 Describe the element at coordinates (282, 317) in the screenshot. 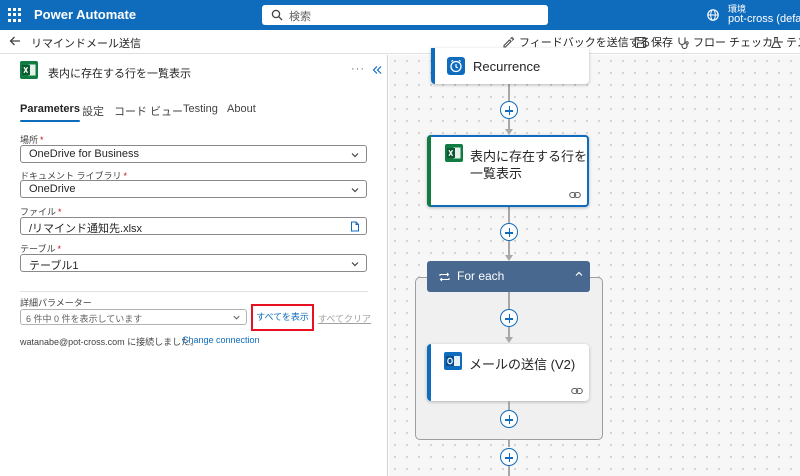

I see `show-all-button: すべてを表示` at that location.